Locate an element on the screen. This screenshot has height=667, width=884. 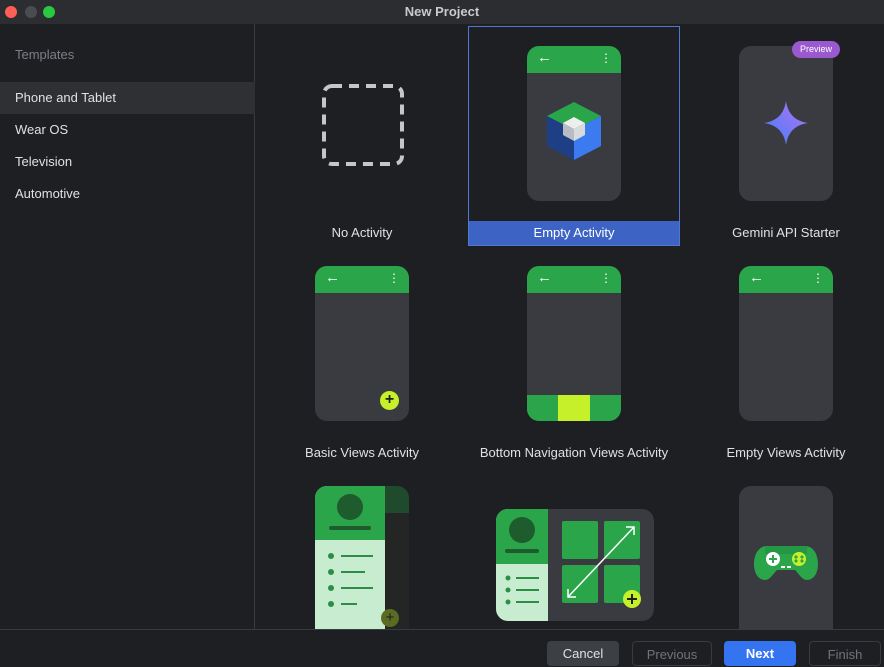
template-gemini-api-starter: Preview Gemini API Starter is located at coordinates (782, 136).